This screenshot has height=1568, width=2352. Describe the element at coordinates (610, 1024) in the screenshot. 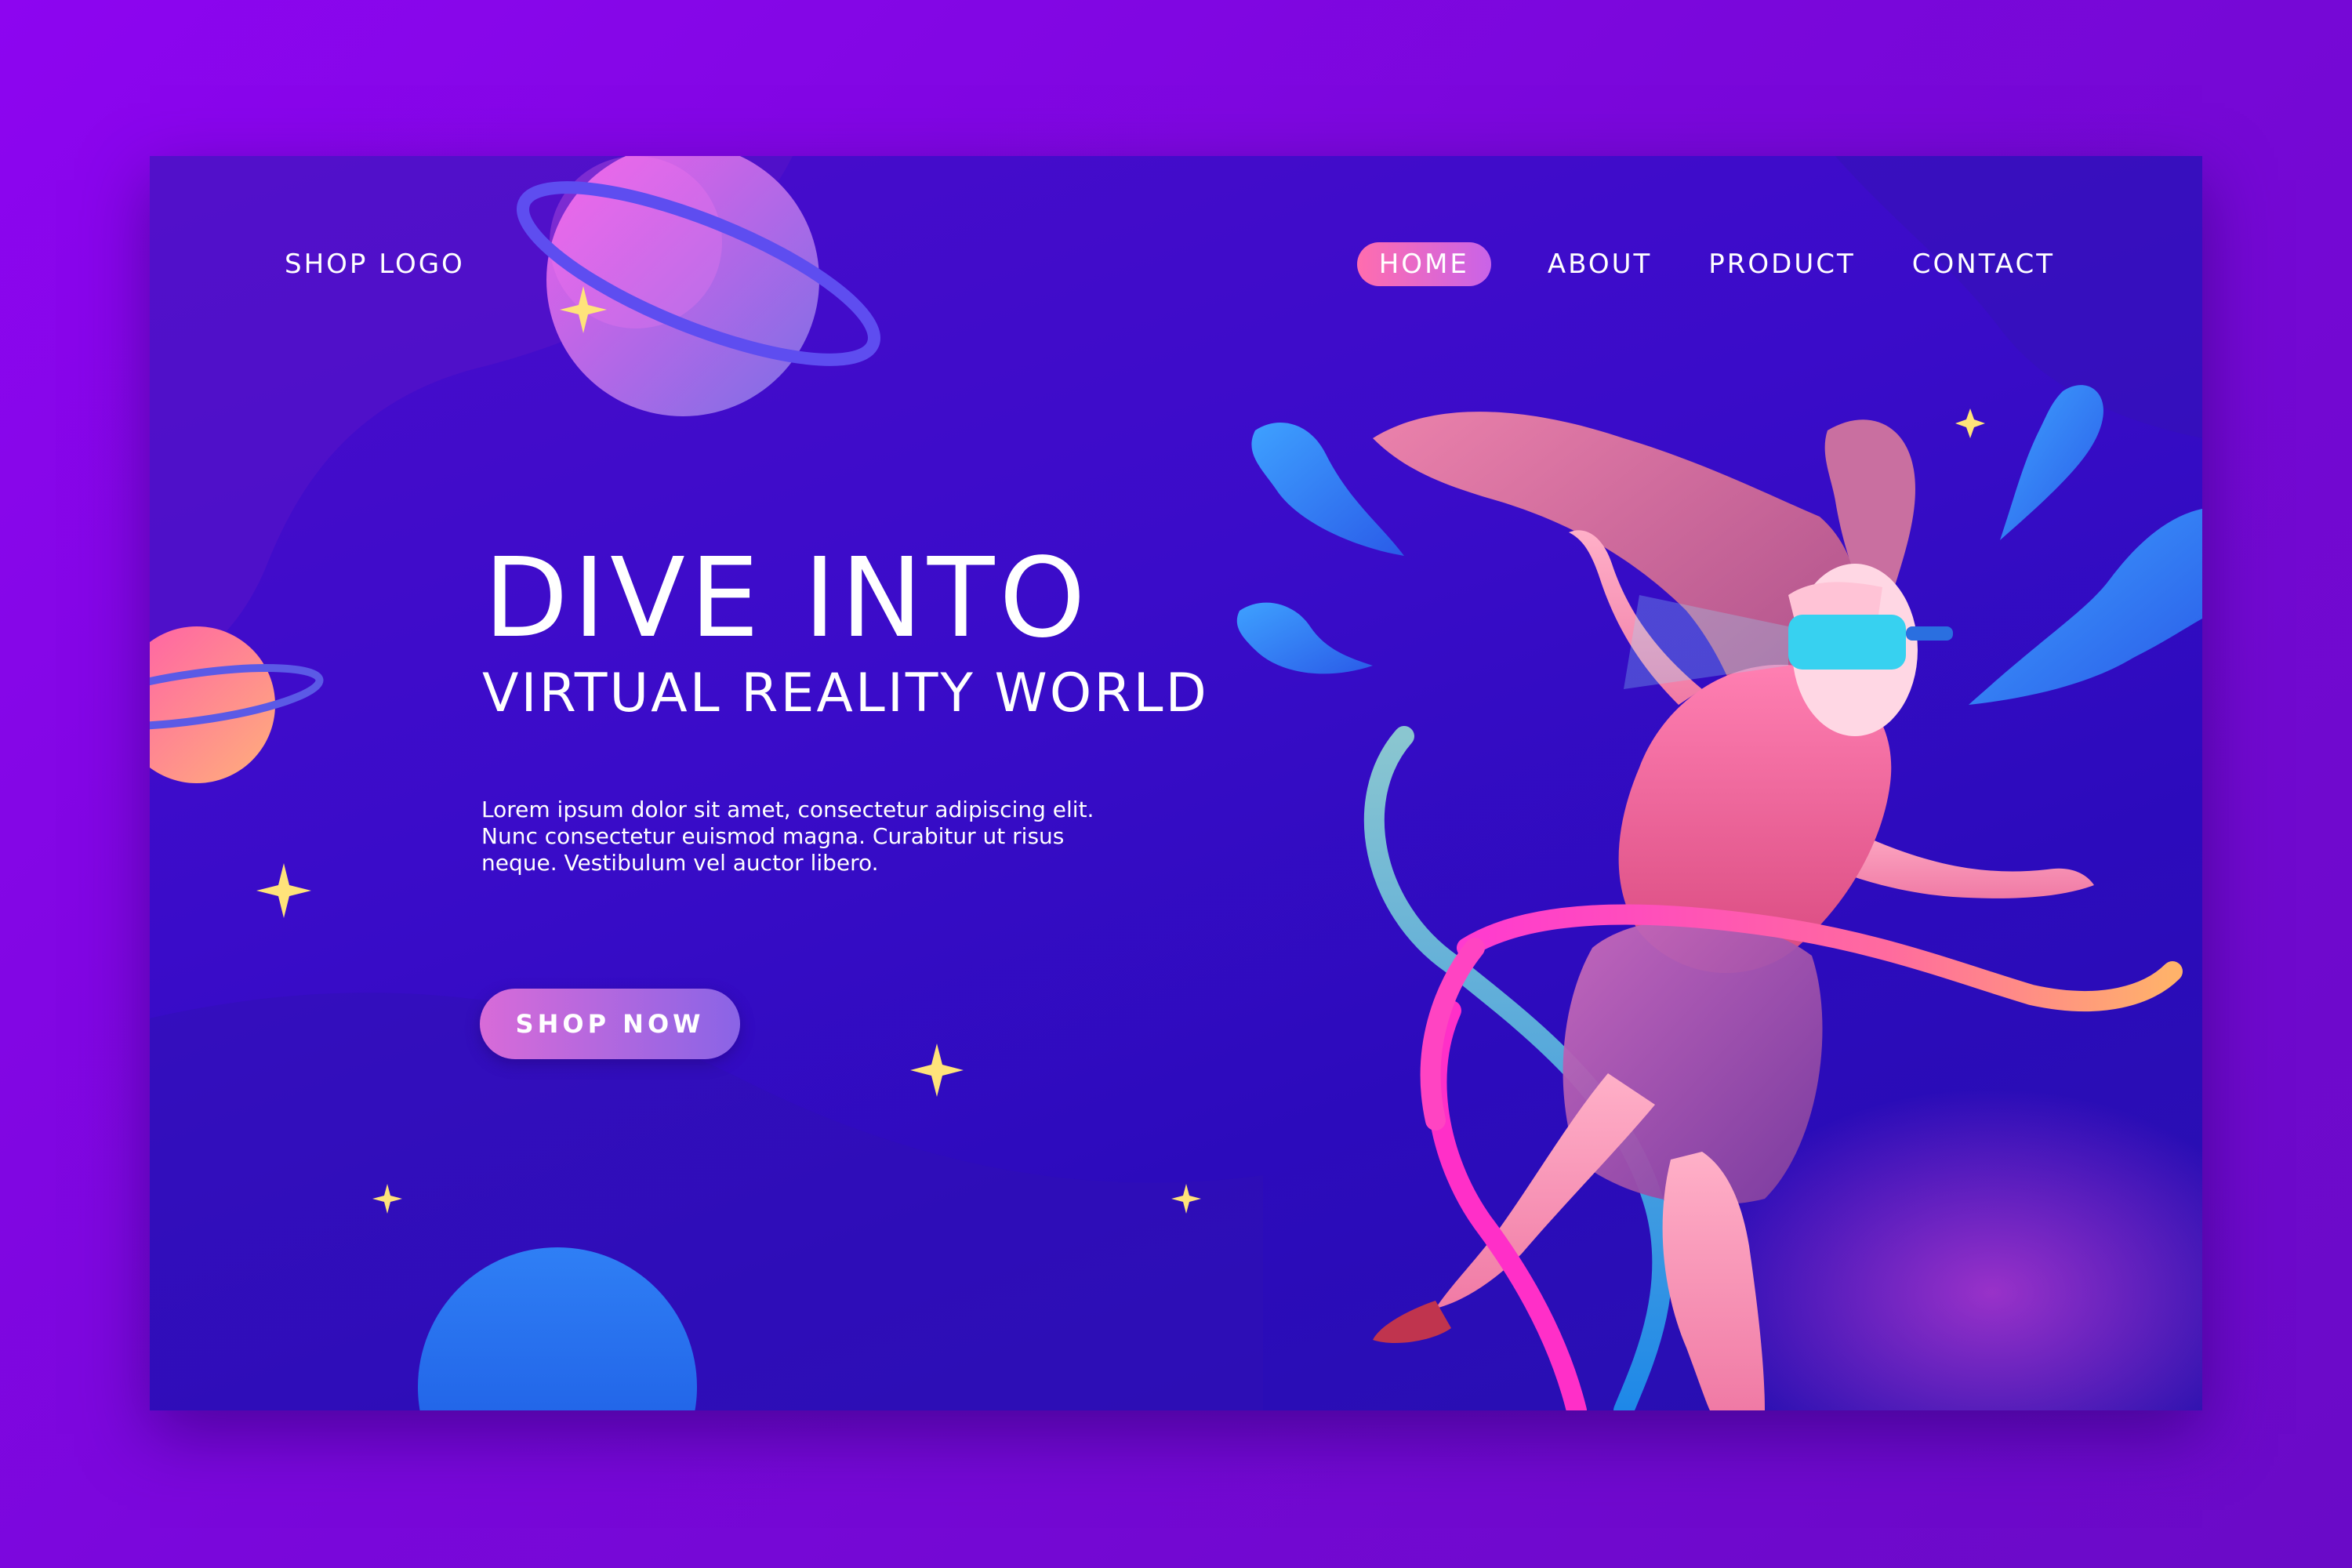

I see `shop-now-button: SHOP NOW` at that location.